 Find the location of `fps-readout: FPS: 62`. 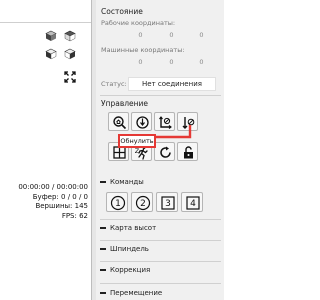

fps-readout: FPS: 62 is located at coordinates (74, 215).